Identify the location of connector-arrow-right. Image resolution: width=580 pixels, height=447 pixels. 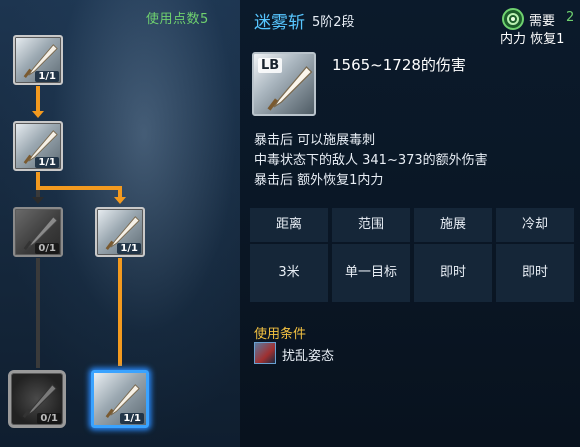
(120, 200).